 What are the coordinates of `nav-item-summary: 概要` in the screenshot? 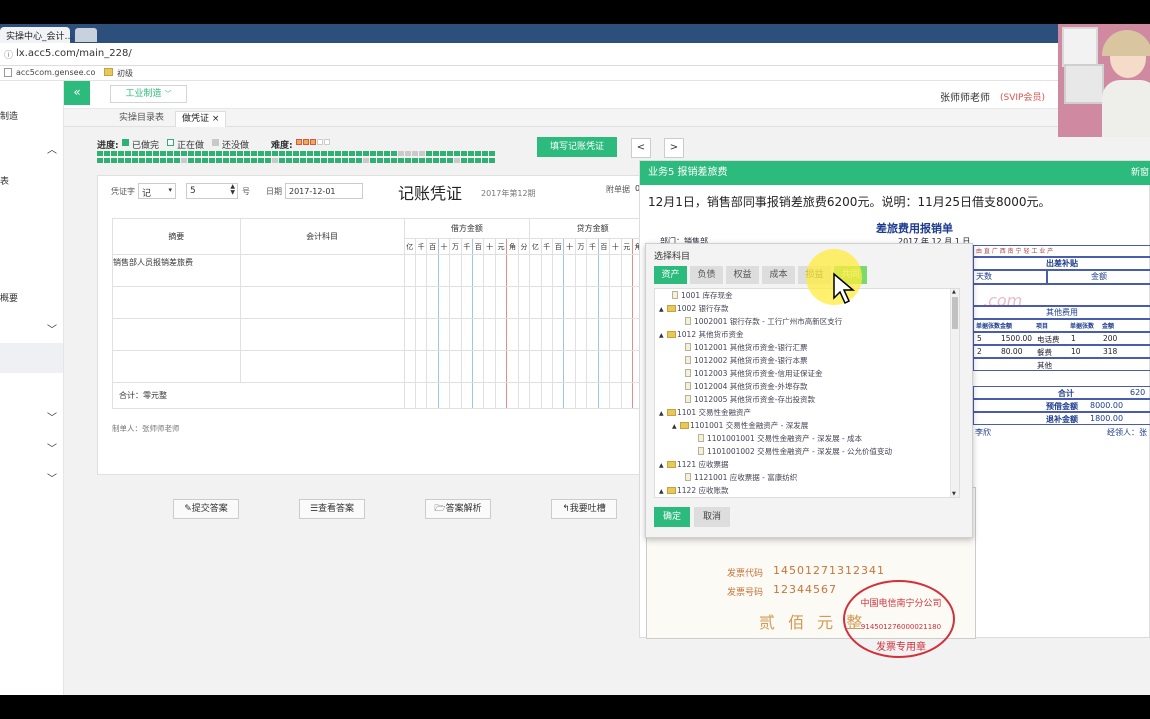 It's located at (9, 297).